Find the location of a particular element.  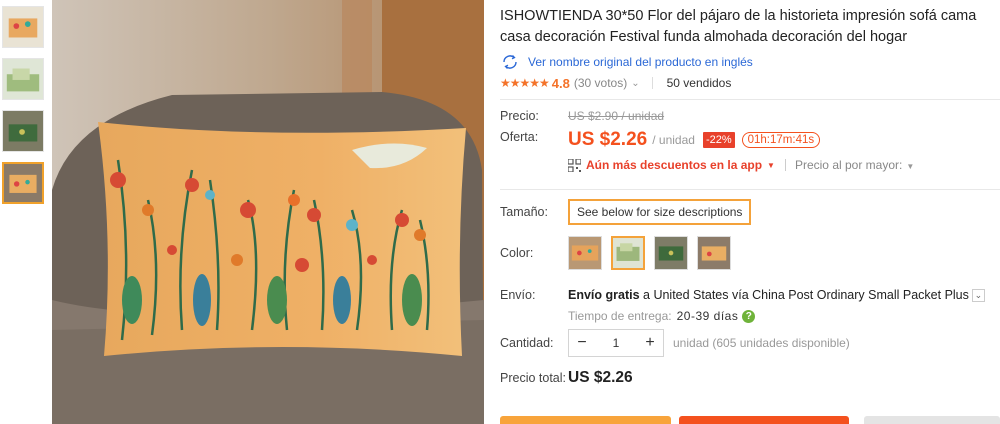

quantity-increase-button: + is located at coordinates (650, 343).